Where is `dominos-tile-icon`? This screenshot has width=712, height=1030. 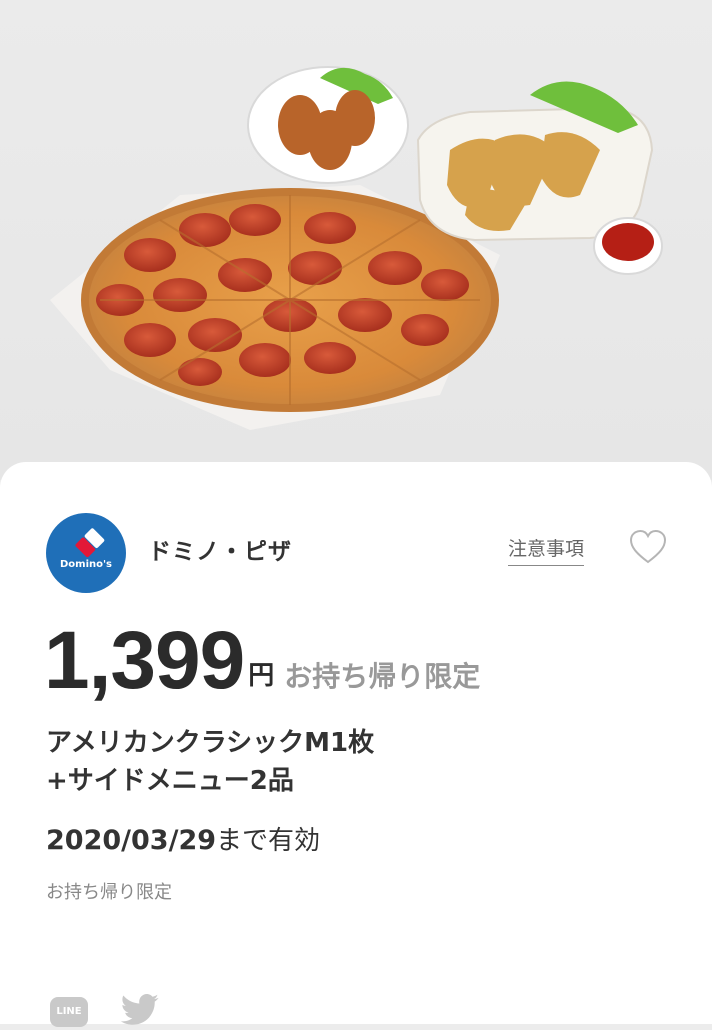 dominos-tile-icon is located at coordinates (91, 543).